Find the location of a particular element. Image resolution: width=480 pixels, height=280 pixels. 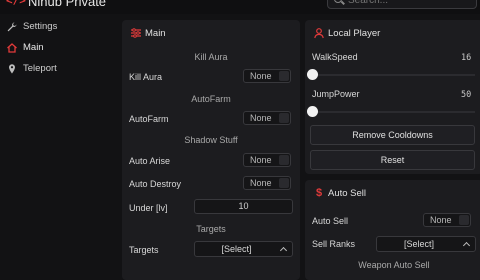

section-autofarm: AutoFarm is located at coordinates (211, 99).